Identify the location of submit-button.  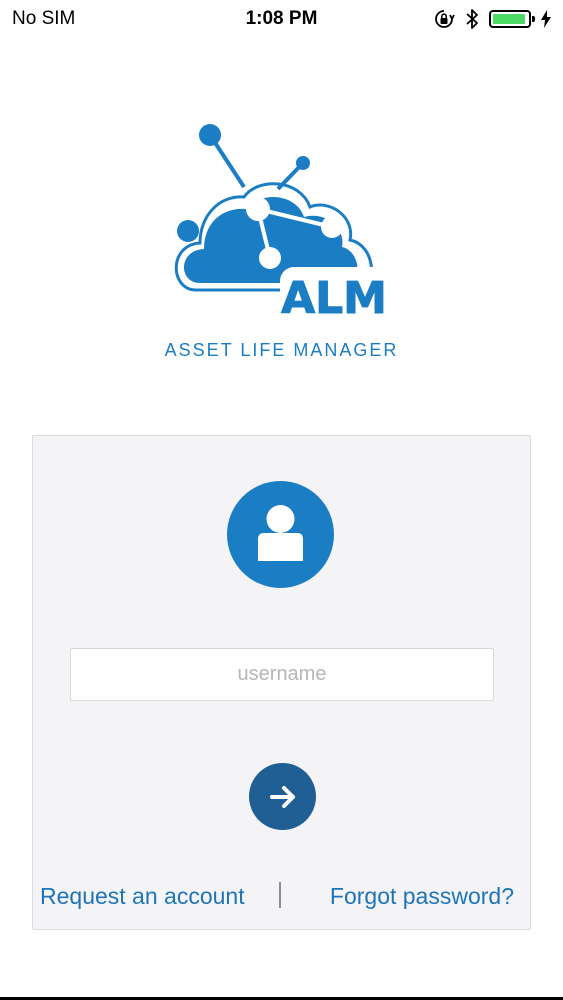
(282, 796).